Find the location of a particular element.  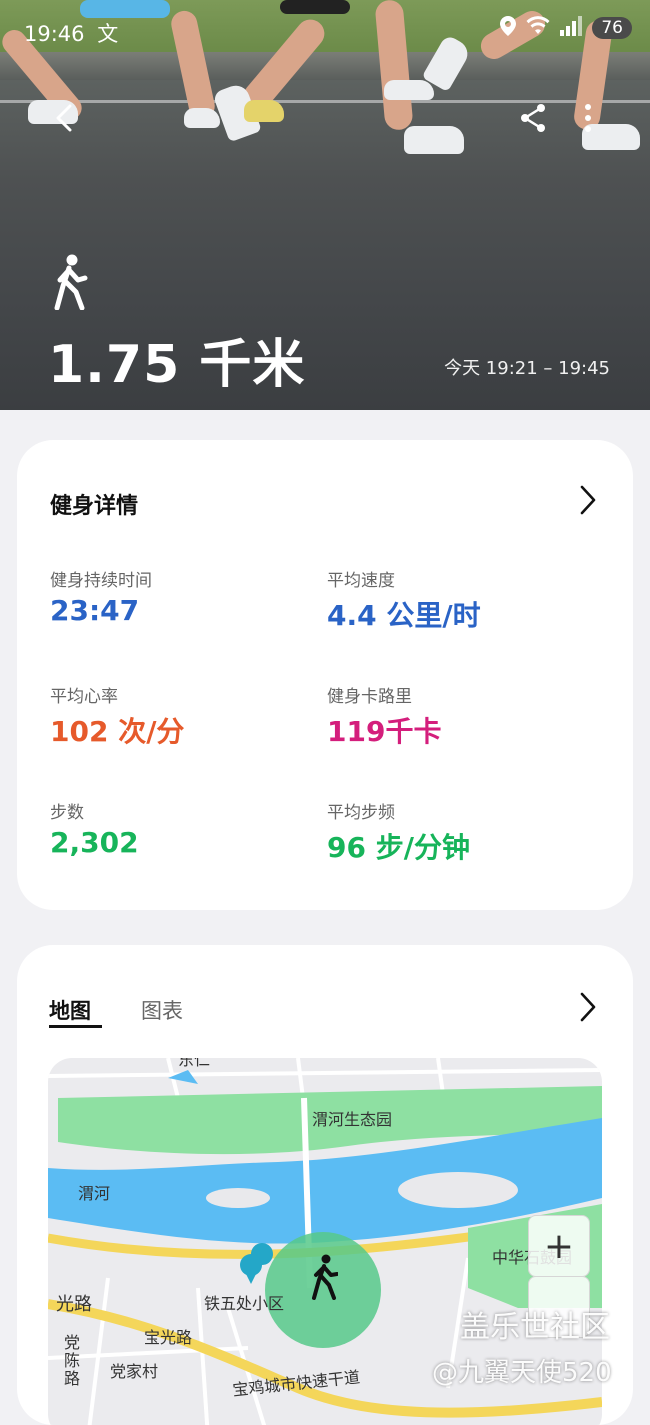

watermark-author: @九翼天使520 is located at coordinates (522, 1373).